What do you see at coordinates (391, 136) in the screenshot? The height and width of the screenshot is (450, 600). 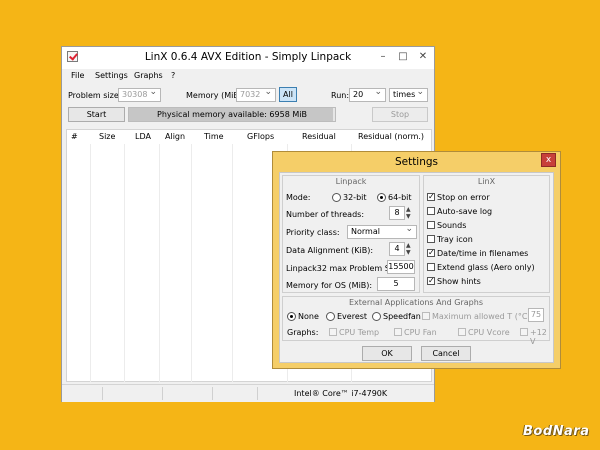 I see `column-header-residual-norm: Residual (norm.)` at bounding box center [391, 136].